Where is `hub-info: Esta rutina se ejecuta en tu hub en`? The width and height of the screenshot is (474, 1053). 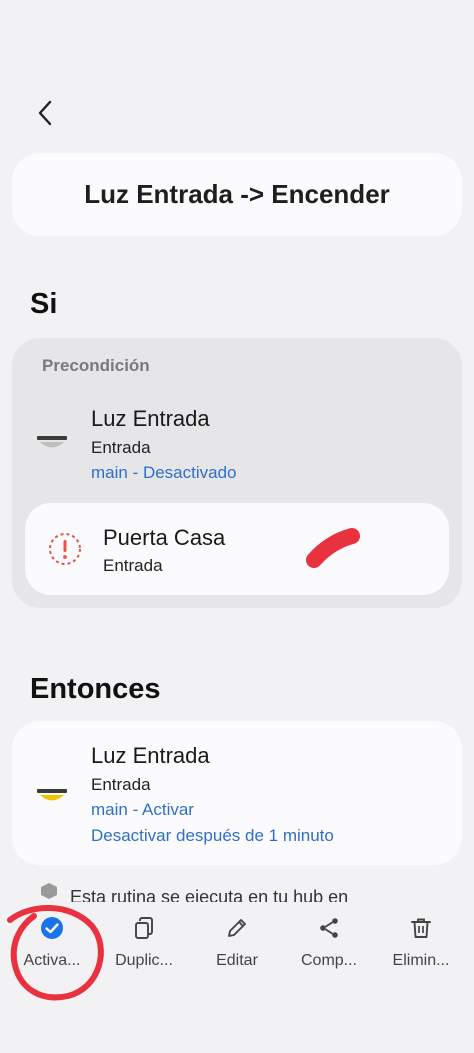
hub-info: Esta rutina se ejecuta en tu hub en is located at coordinates (194, 891).